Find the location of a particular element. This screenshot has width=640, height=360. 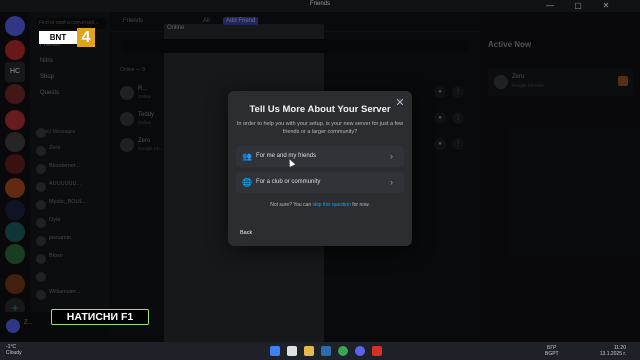

friends-icon: 👥 is located at coordinates (247, 156).